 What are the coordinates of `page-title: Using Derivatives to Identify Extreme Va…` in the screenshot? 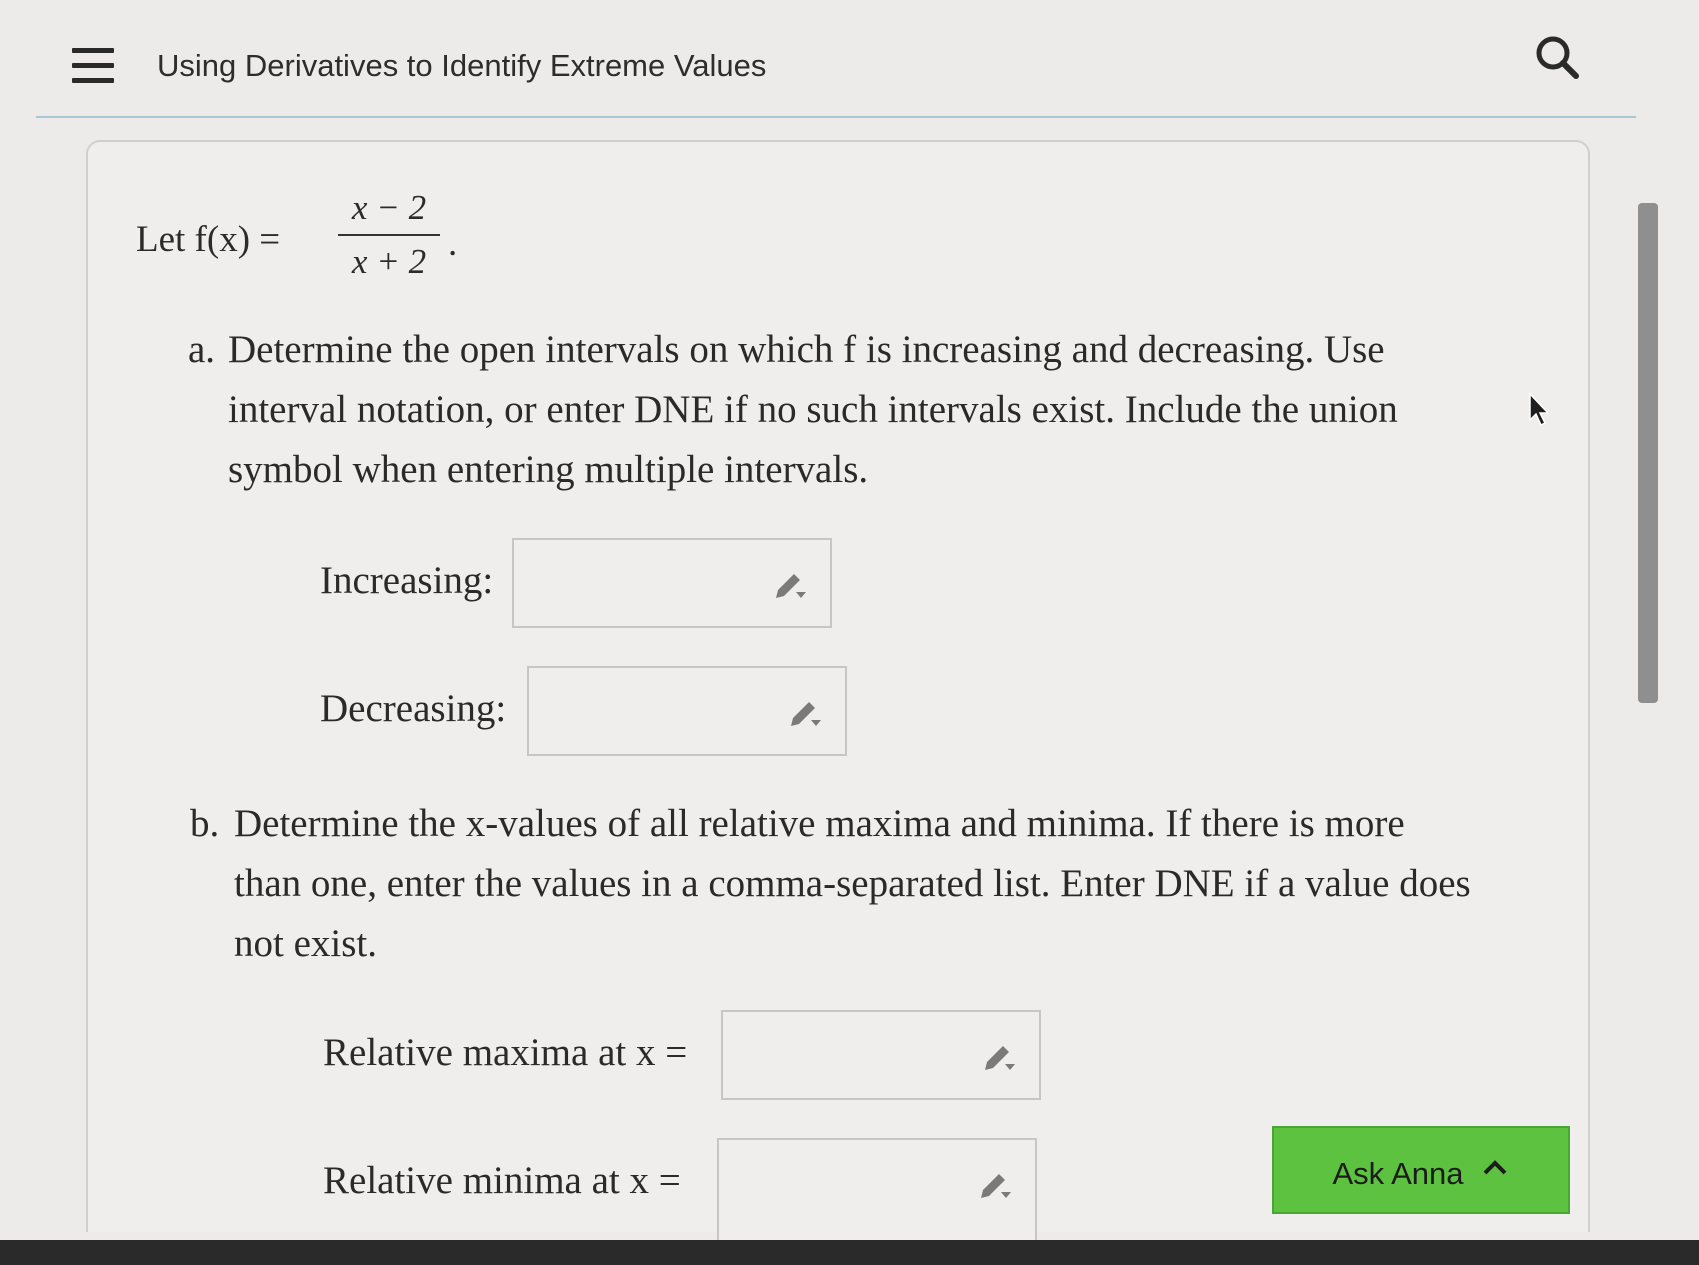 It's located at (462, 65).